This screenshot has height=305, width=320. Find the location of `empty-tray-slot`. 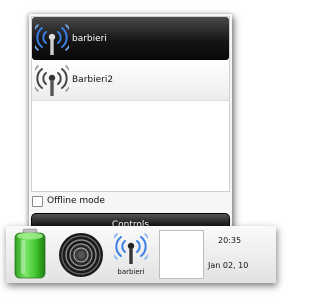

empty-tray-slot is located at coordinates (181, 254).